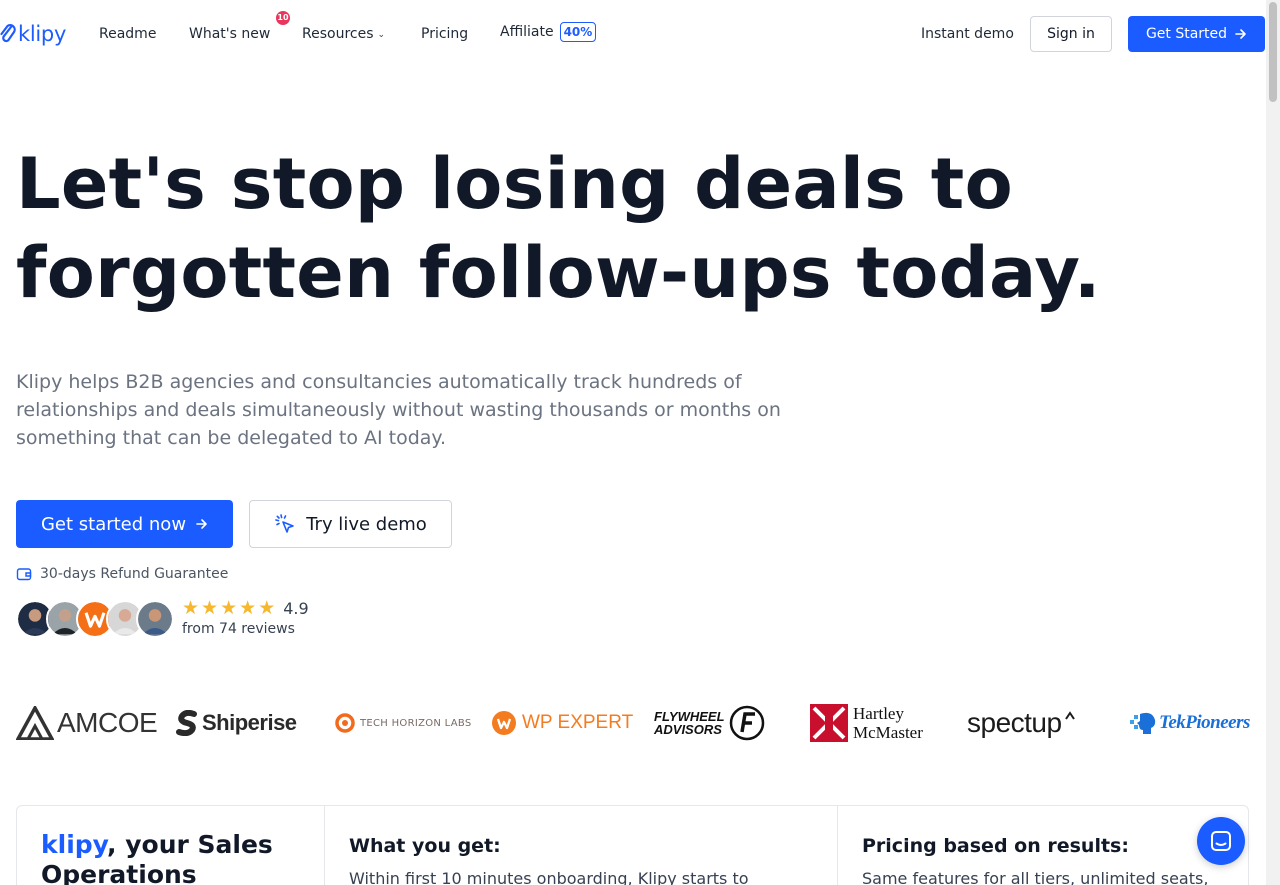 This screenshot has width=1280, height=885. I want to click on chat-launcher-button, so click(1221, 841).